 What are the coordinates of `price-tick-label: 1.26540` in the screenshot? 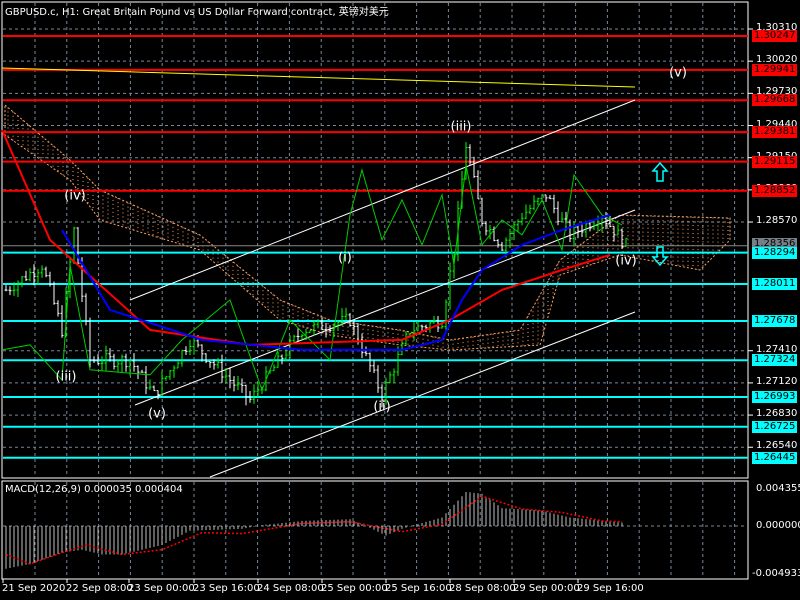 It's located at (777, 446).